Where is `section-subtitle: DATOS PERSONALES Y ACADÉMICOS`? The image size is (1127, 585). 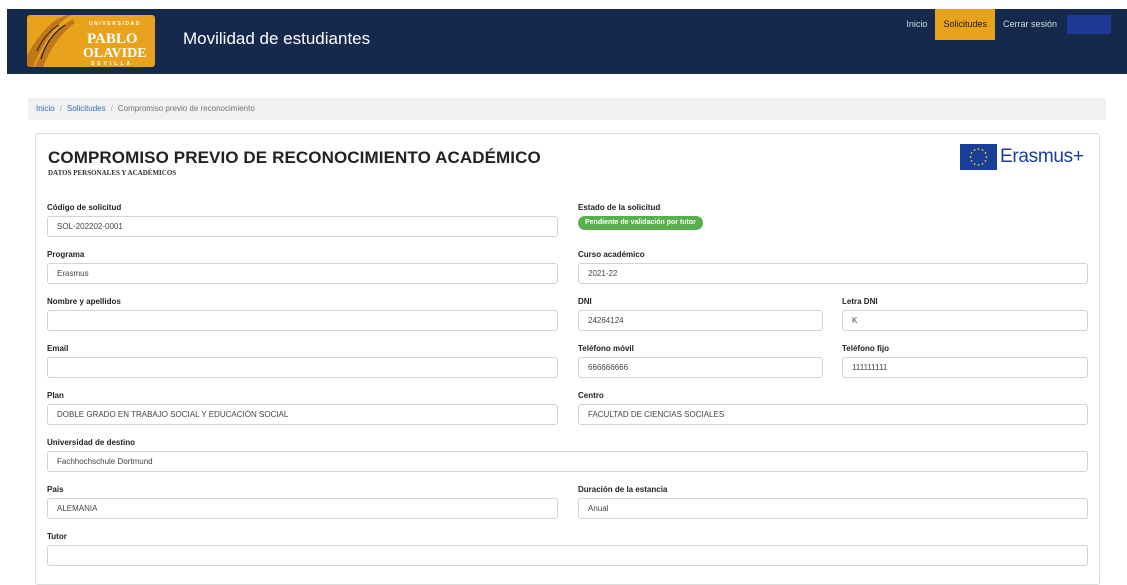
section-subtitle: DATOS PERSONALES Y ACADÉMICOS is located at coordinates (112, 173).